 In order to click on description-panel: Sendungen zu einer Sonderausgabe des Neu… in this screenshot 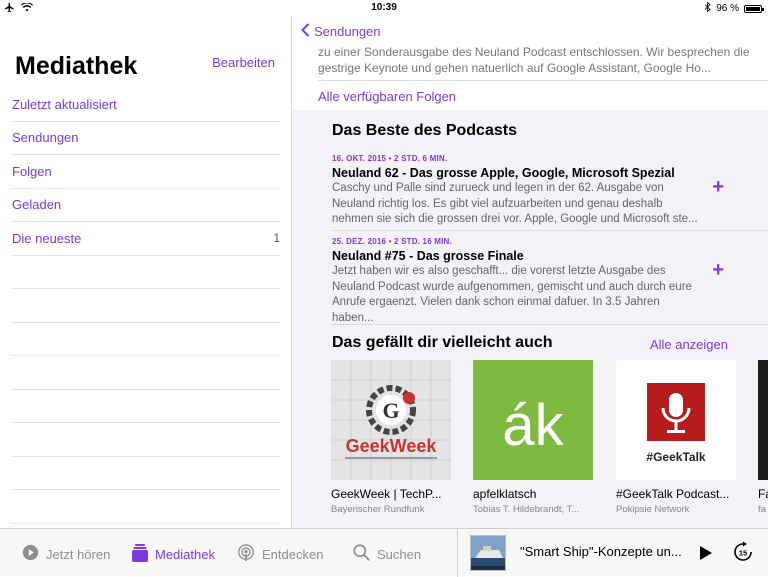, I will do `click(530, 63)`.